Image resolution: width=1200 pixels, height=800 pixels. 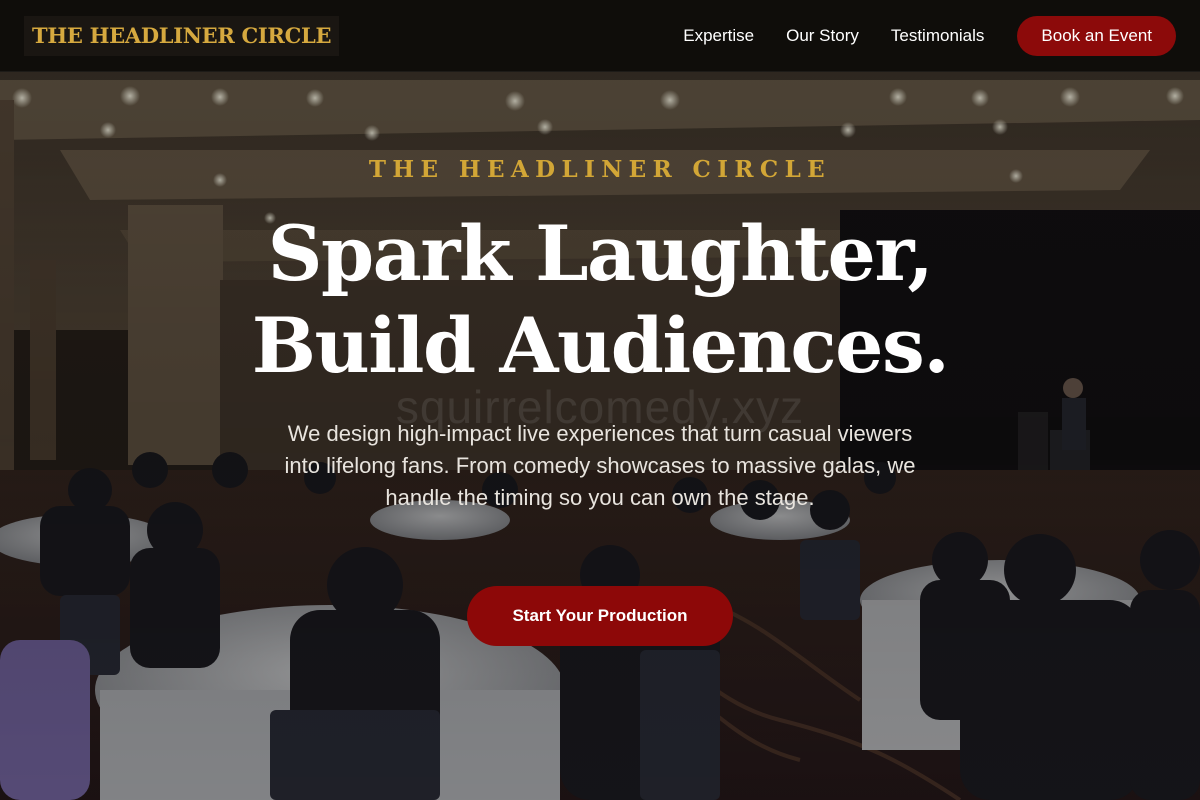 I want to click on nav-link-expertise: Expertise, so click(x=718, y=36).